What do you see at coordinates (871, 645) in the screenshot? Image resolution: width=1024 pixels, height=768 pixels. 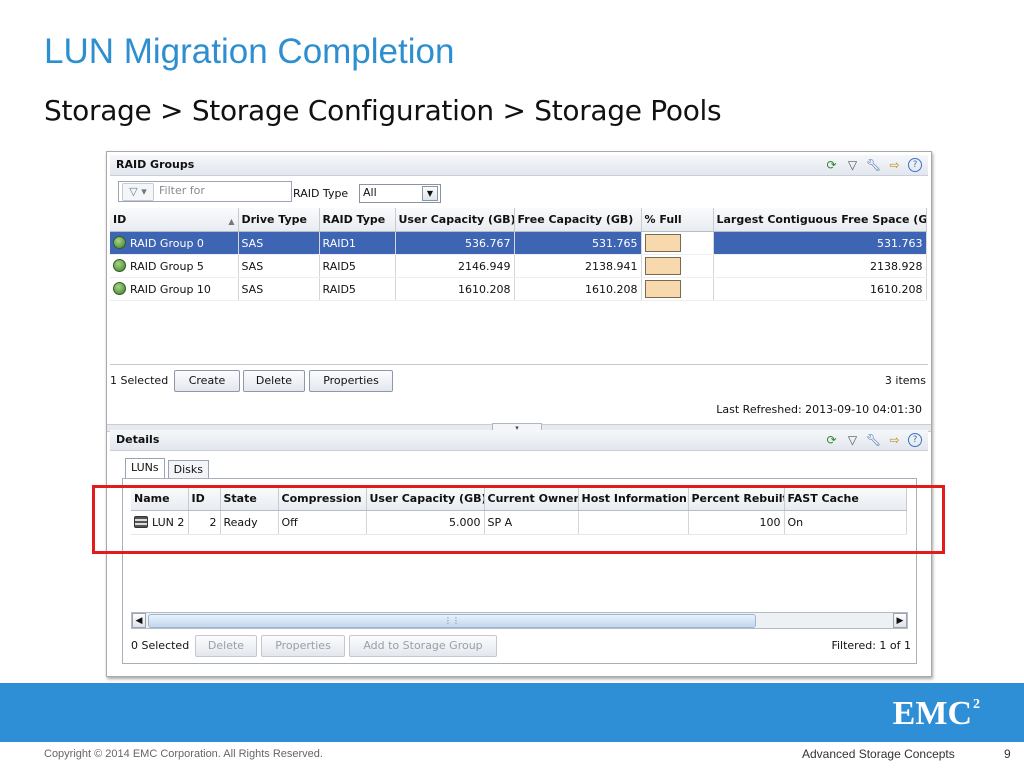 I see `luns-filtered-count: Filtered: 1 of 1` at bounding box center [871, 645].